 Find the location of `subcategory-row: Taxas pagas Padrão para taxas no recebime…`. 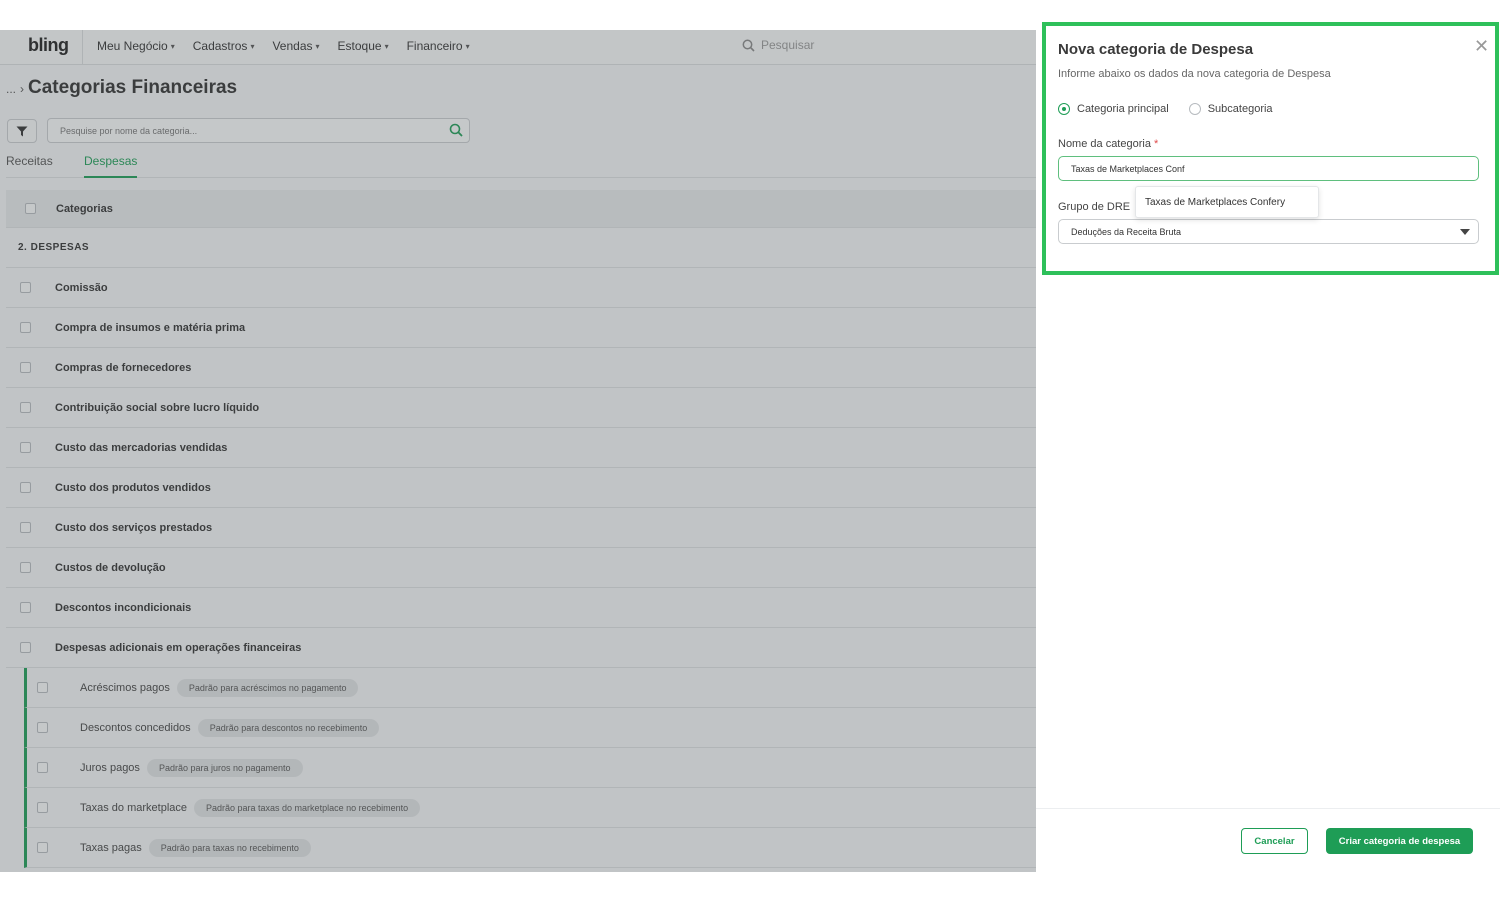

subcategory-row: Taxas pagas Padrão para taxas no recebime… is located at coordinates (530, 848).